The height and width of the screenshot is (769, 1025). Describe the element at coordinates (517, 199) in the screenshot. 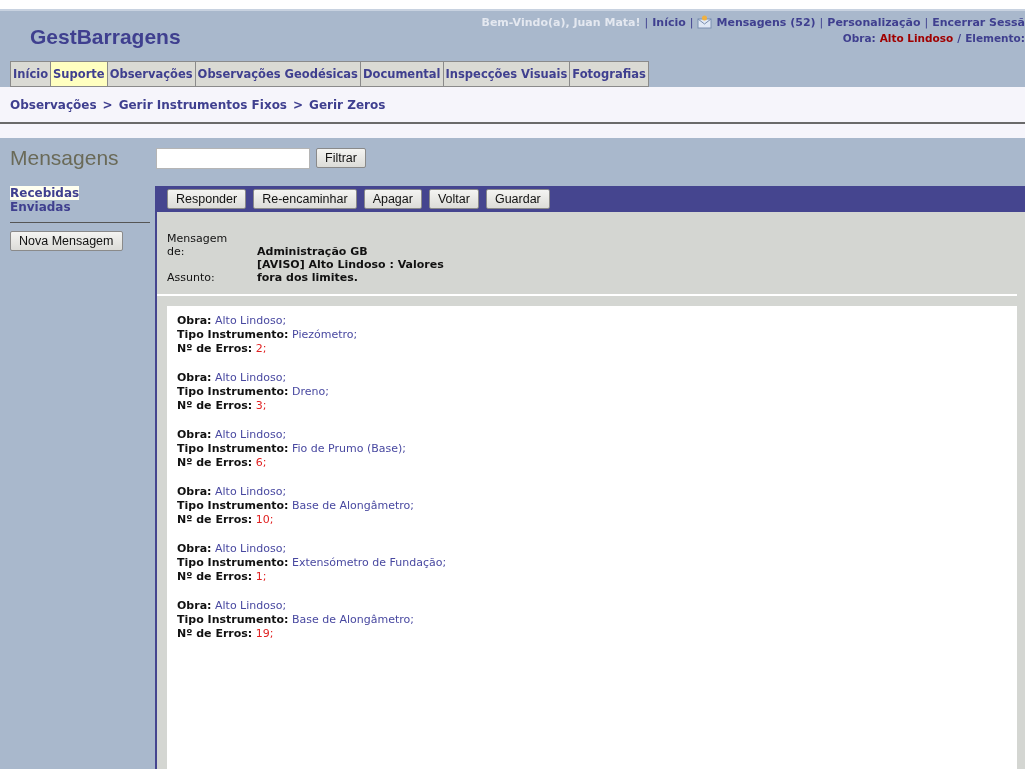

I see `toolbar-button: Guardar` at that location.